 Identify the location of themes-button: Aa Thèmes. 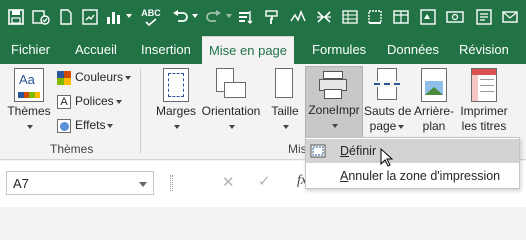
(29, 101).